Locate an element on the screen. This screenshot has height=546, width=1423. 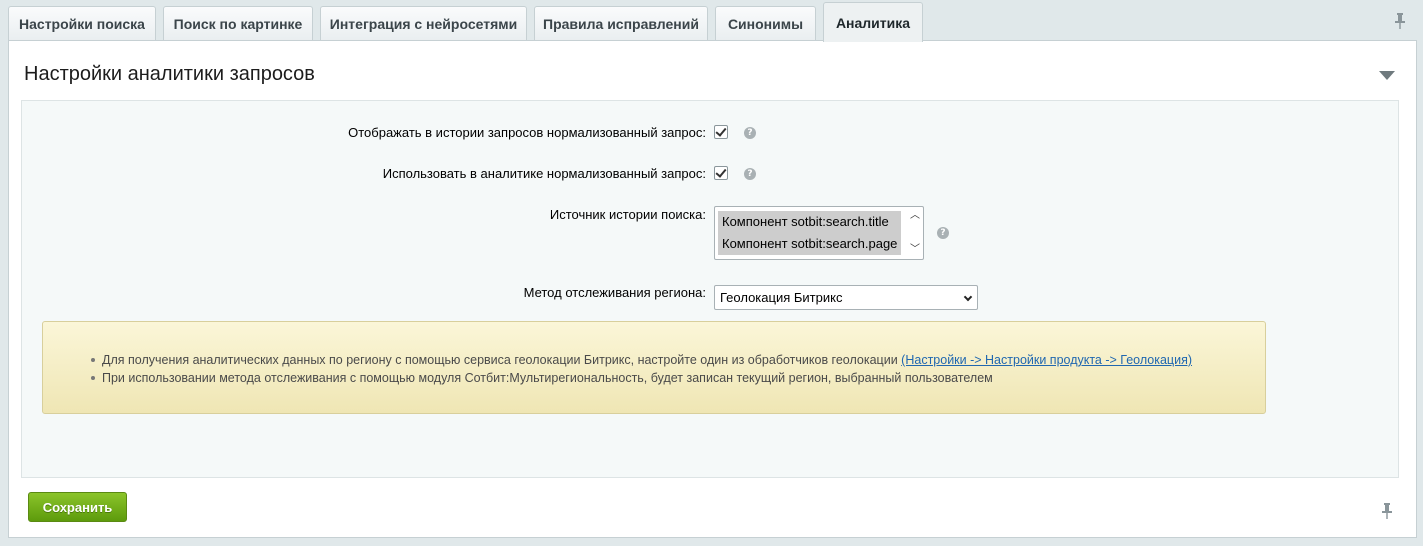
scroll-down-icon: ﹀ is located at coordinates (915, 250).